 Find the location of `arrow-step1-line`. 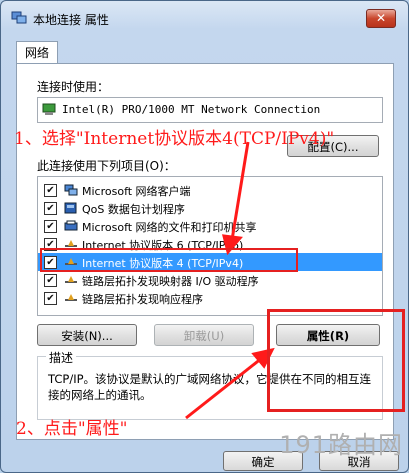

arrow-step1-line is located at coordinates (240, 191).